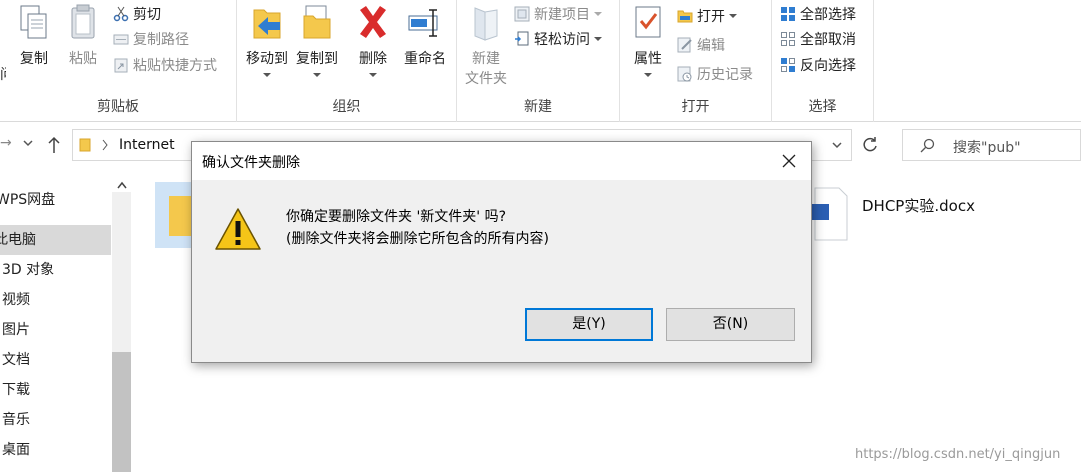 The width and height of the screenshot is (1081, 472). Describe the element at coordinates (238, 231) in the screenshot. I see `warning-icon` at that location.